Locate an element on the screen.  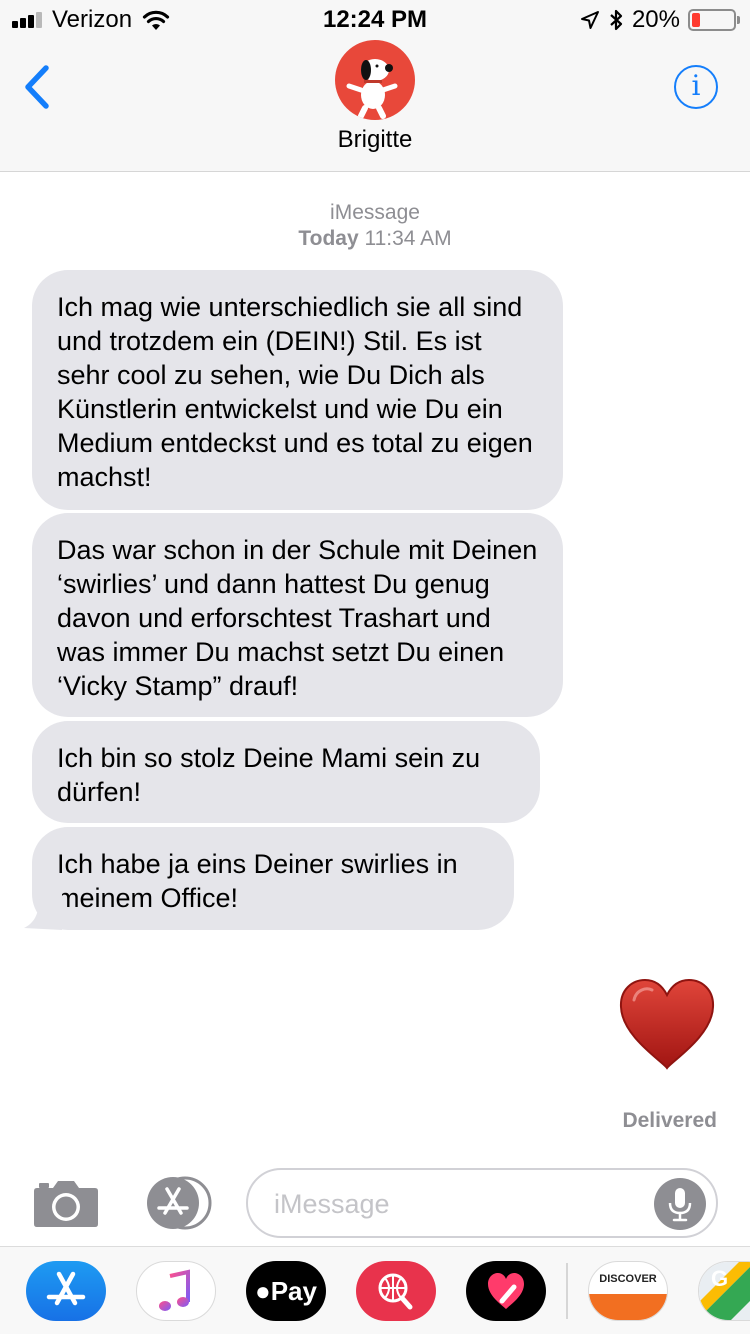
discover-icon is located at coordinates (628, 1307).